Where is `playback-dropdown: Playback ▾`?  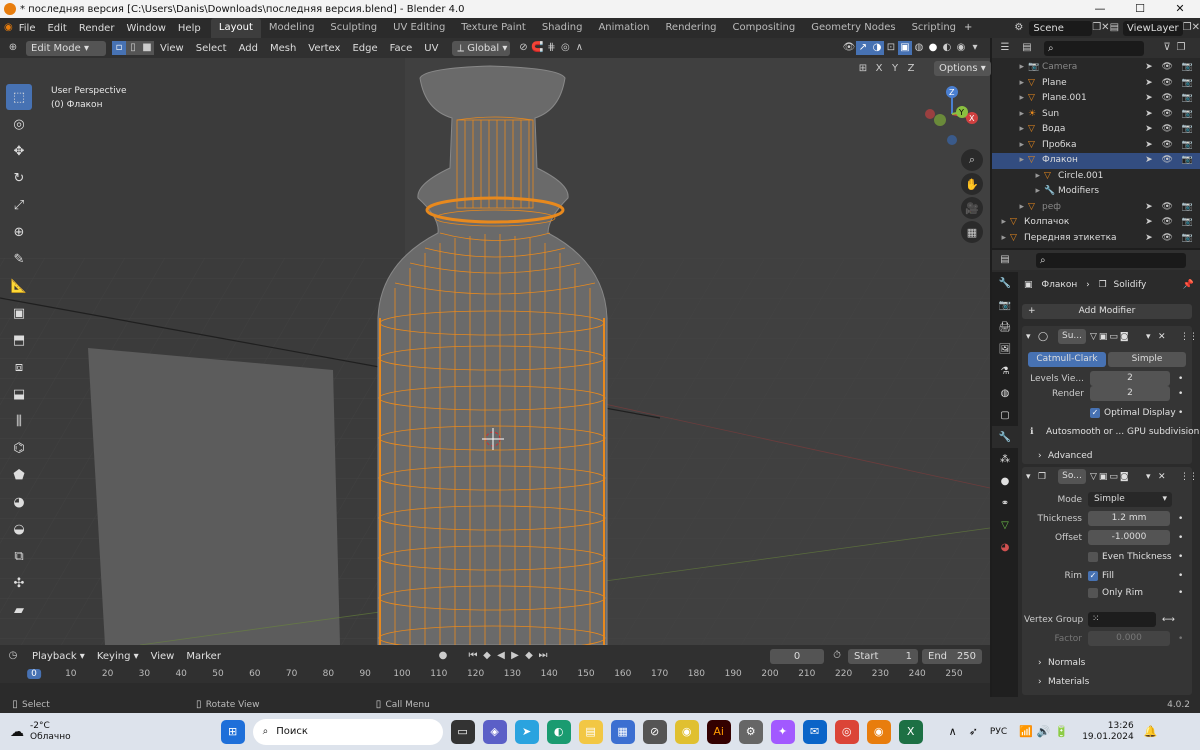
playback-dropdown: Playback ▾ is located at coordinates (58, 656).